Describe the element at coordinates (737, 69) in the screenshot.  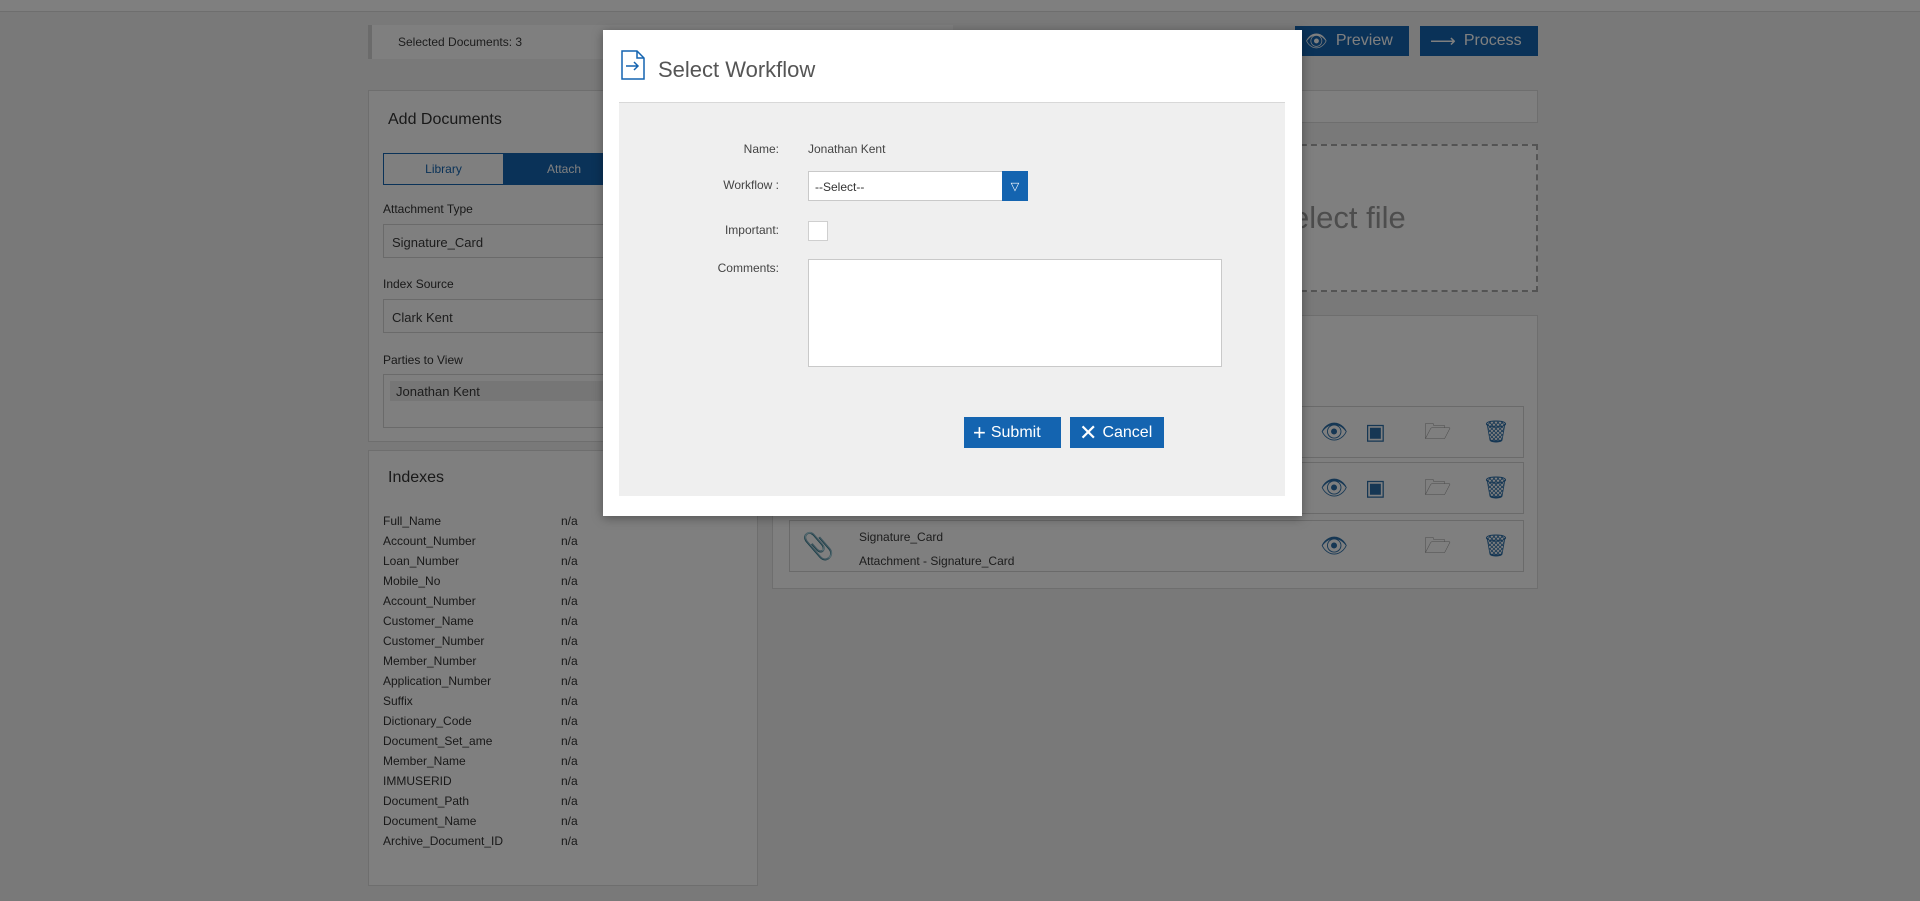
I see `dialog-title: Select Workflow` at that location.